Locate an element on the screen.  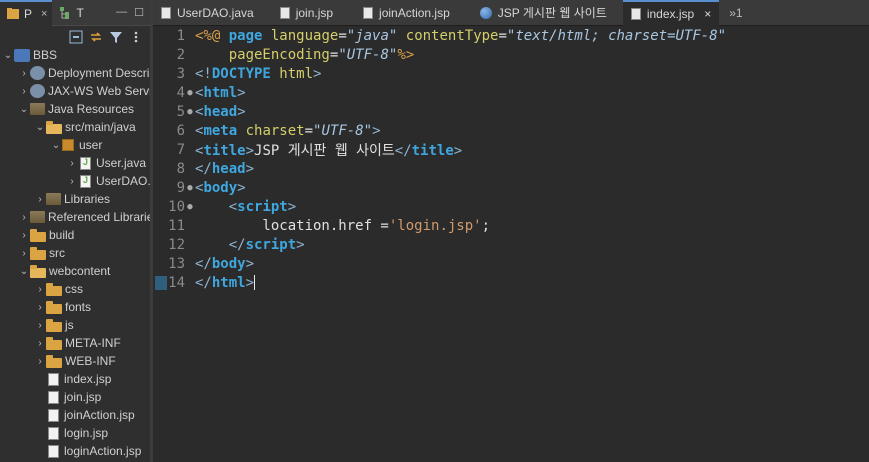
tree-item-label: css is located at coordinates (74, 289).